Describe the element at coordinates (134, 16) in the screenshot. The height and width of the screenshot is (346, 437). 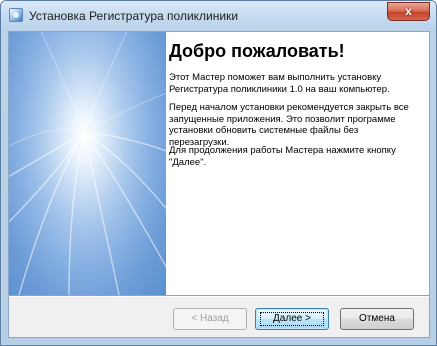
I see `window-title: Установка Регистратура поликлиники` at that location.